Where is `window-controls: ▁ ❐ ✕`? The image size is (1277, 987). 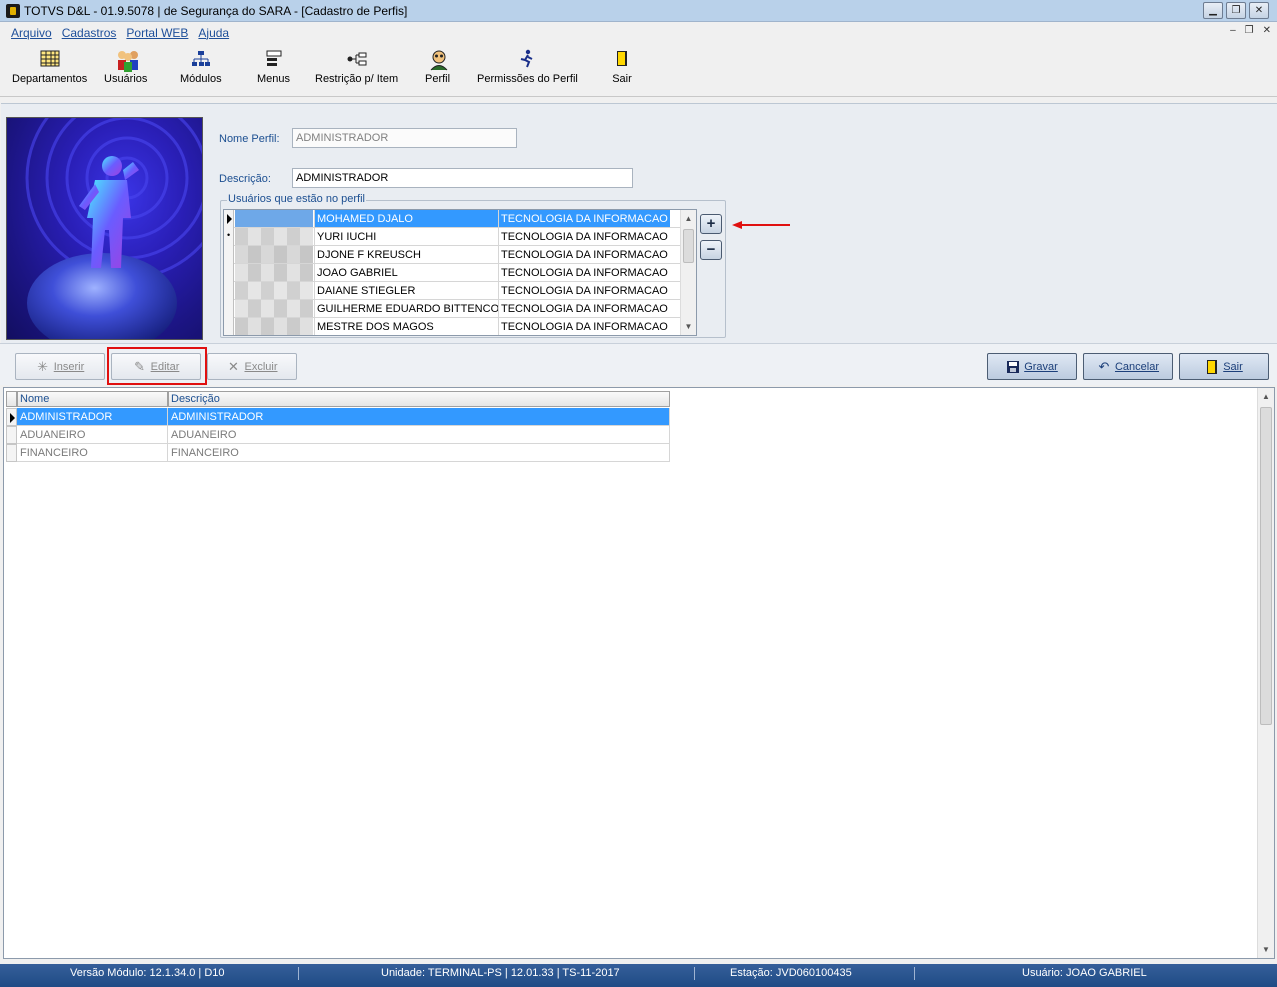
window-controls: ▁ ❐ ✕ is located at coordinates (1236, 10).